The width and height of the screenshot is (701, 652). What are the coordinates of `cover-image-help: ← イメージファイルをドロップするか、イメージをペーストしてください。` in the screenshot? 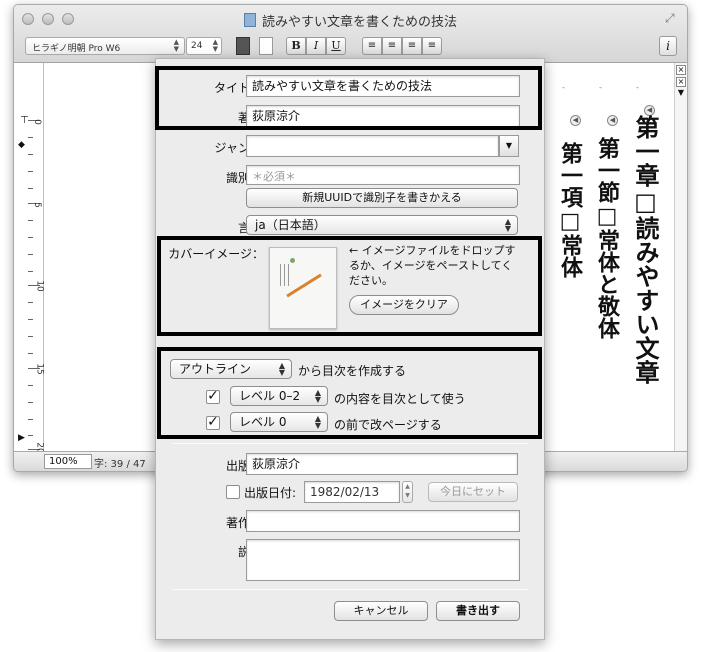 It's located at (432, 265).